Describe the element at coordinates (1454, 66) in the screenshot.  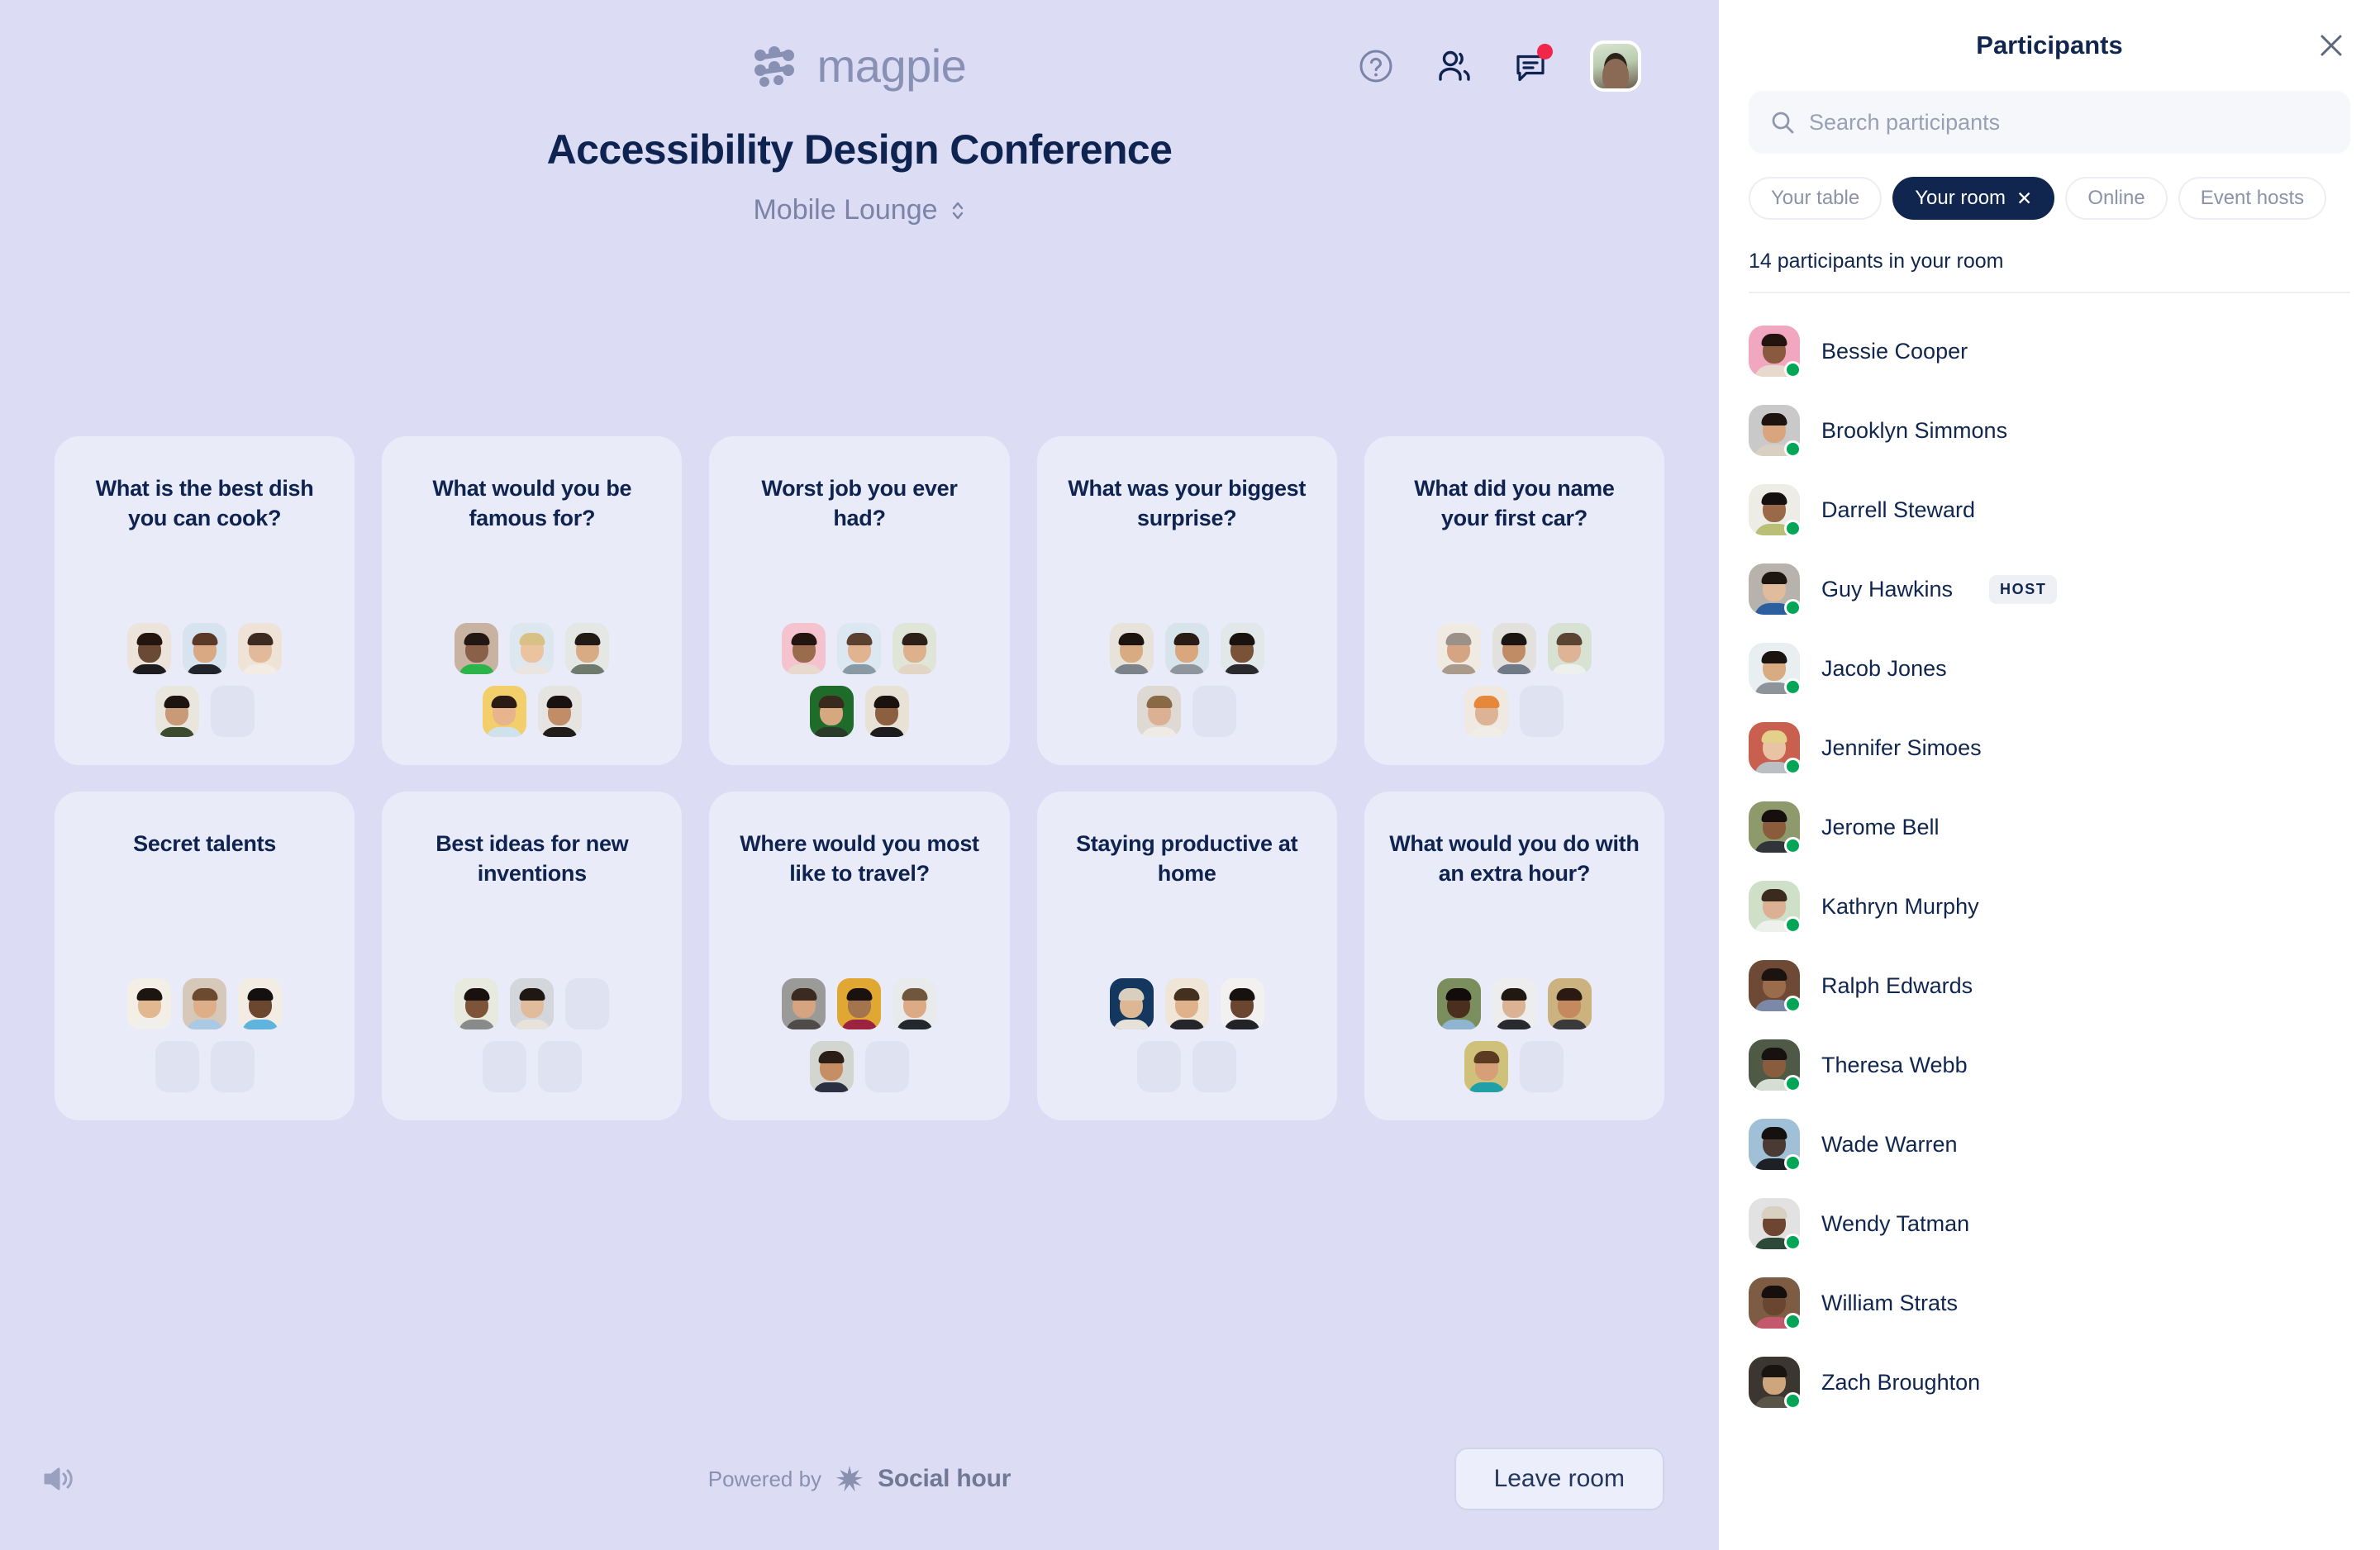
I see `people-icon` at that location.